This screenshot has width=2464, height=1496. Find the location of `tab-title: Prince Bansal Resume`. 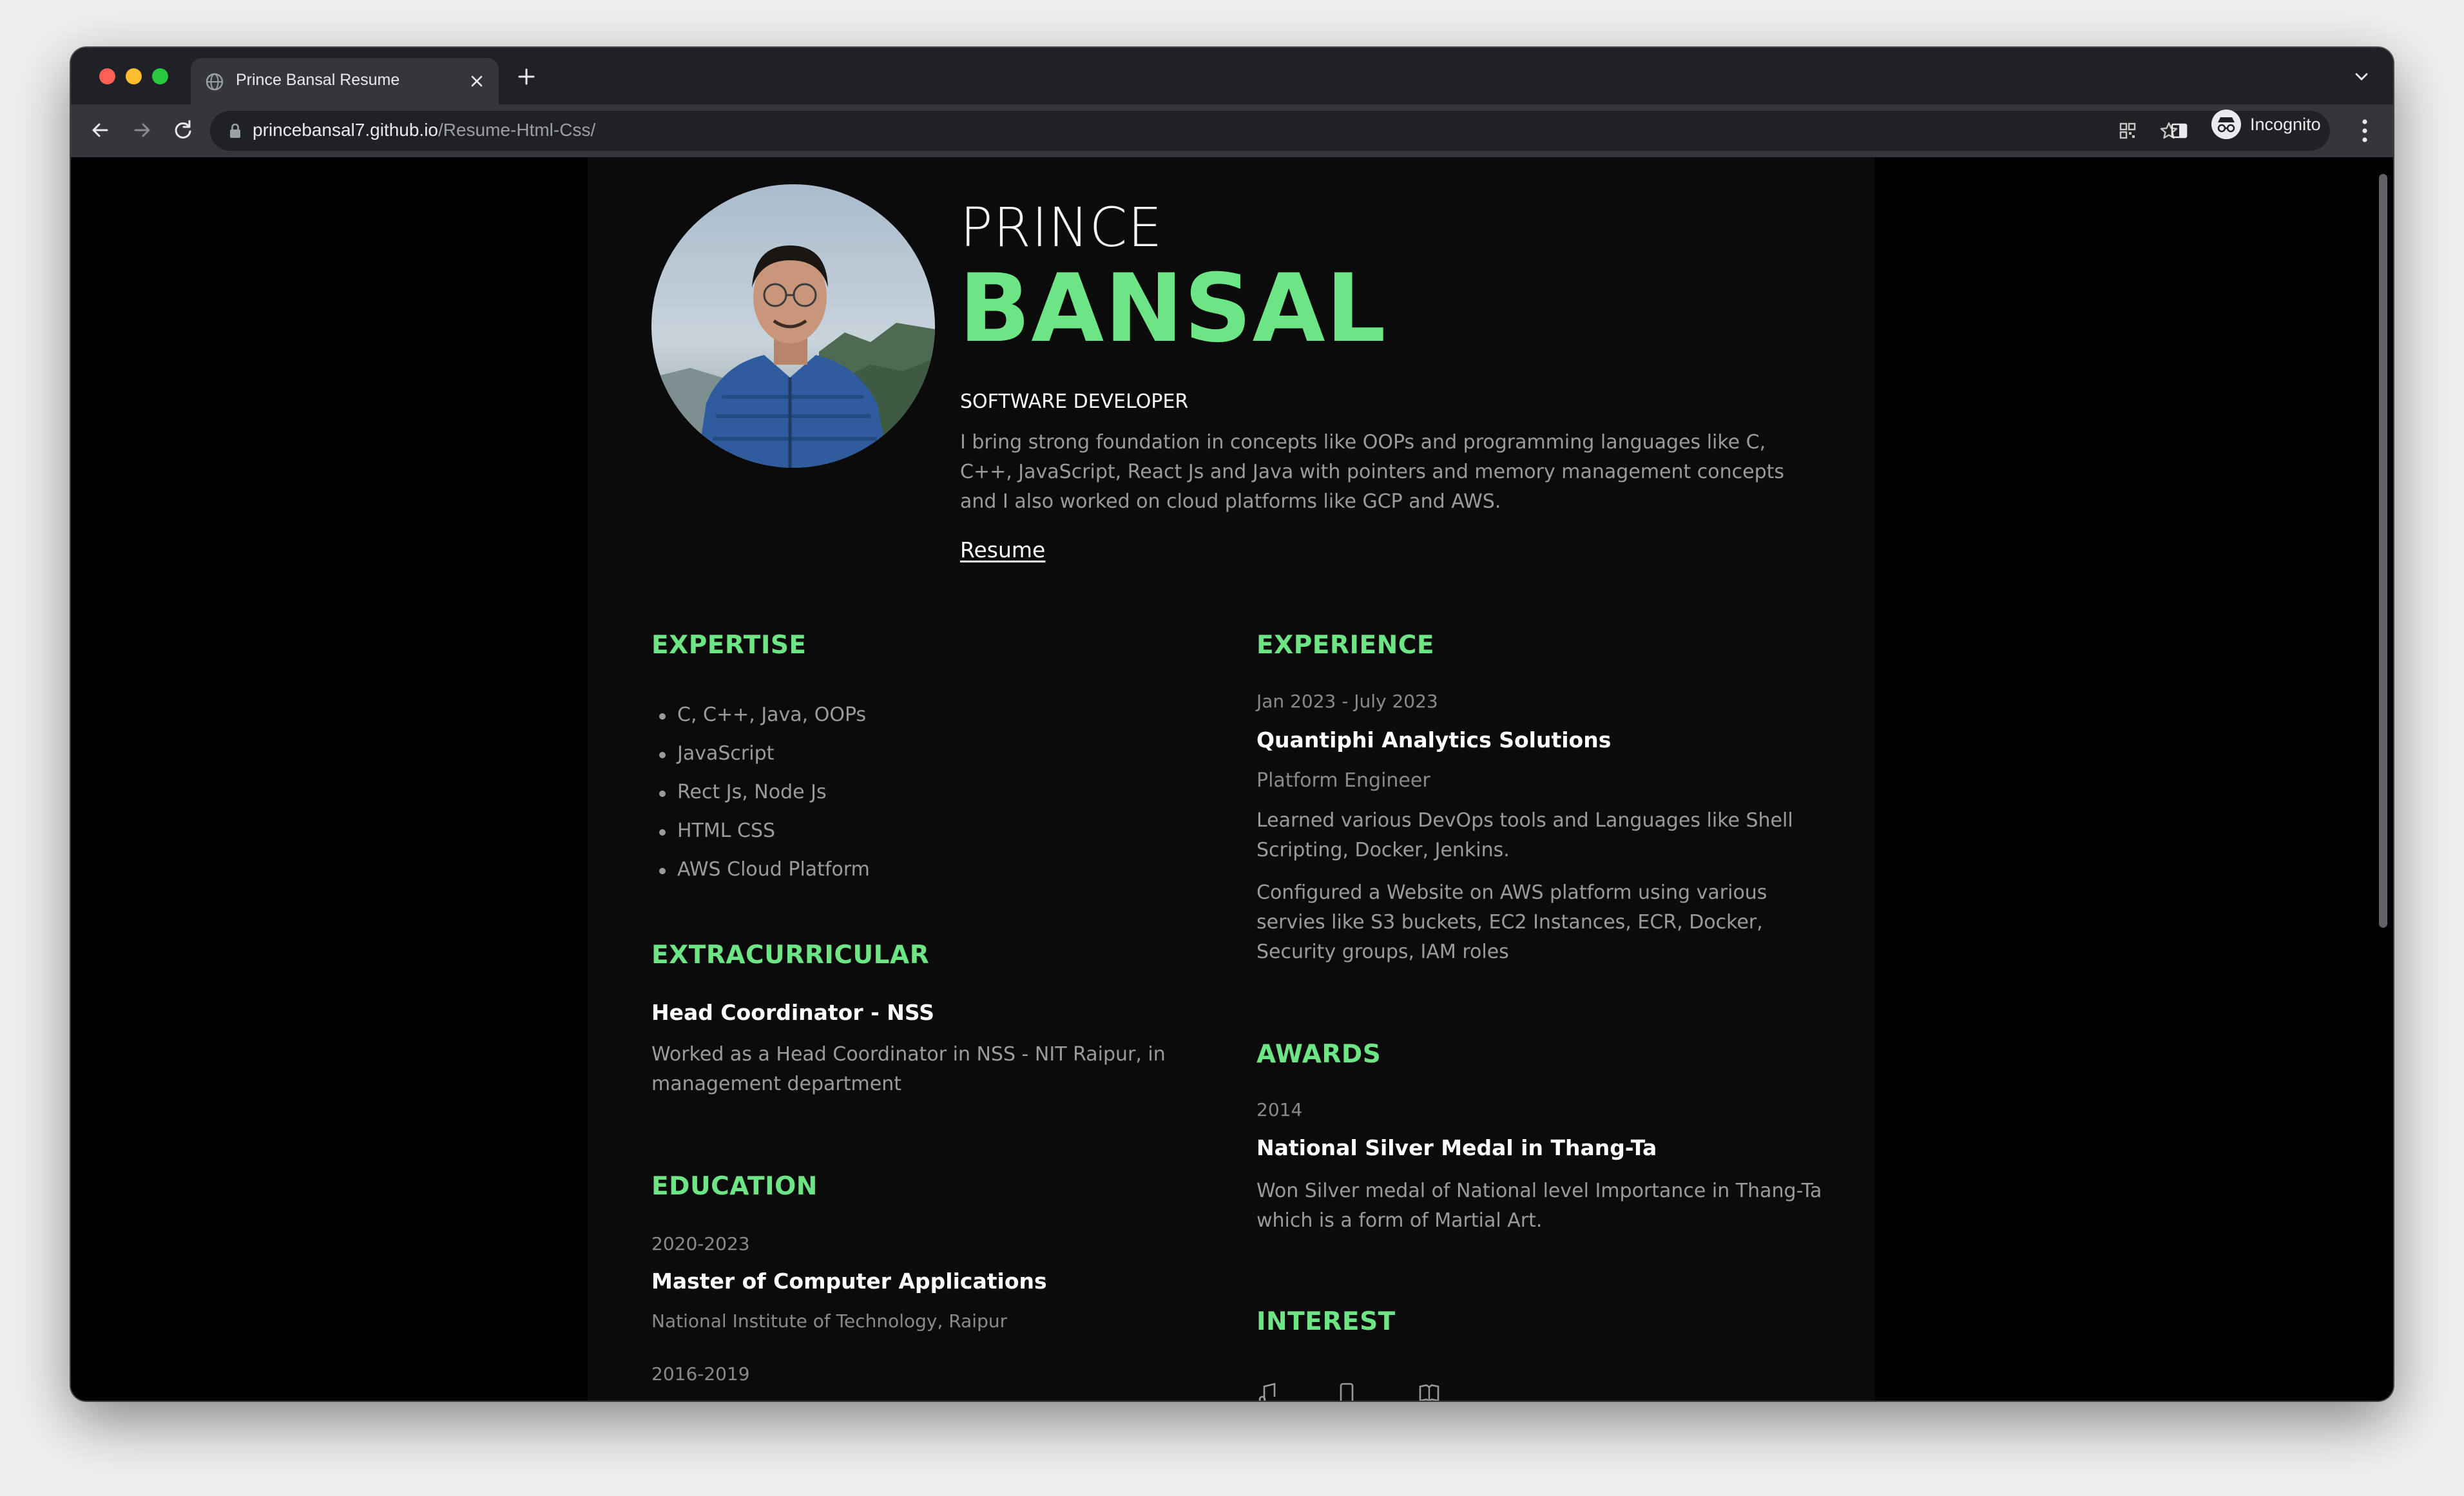

tab-title: Prince Bansal Resume is located at coordinates (318, 80).